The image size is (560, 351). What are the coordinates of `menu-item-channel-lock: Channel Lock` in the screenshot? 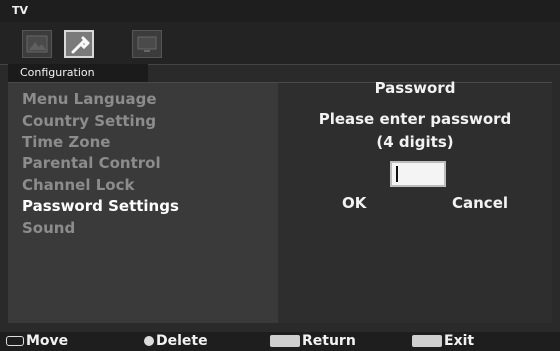 It's located at (78, 185).